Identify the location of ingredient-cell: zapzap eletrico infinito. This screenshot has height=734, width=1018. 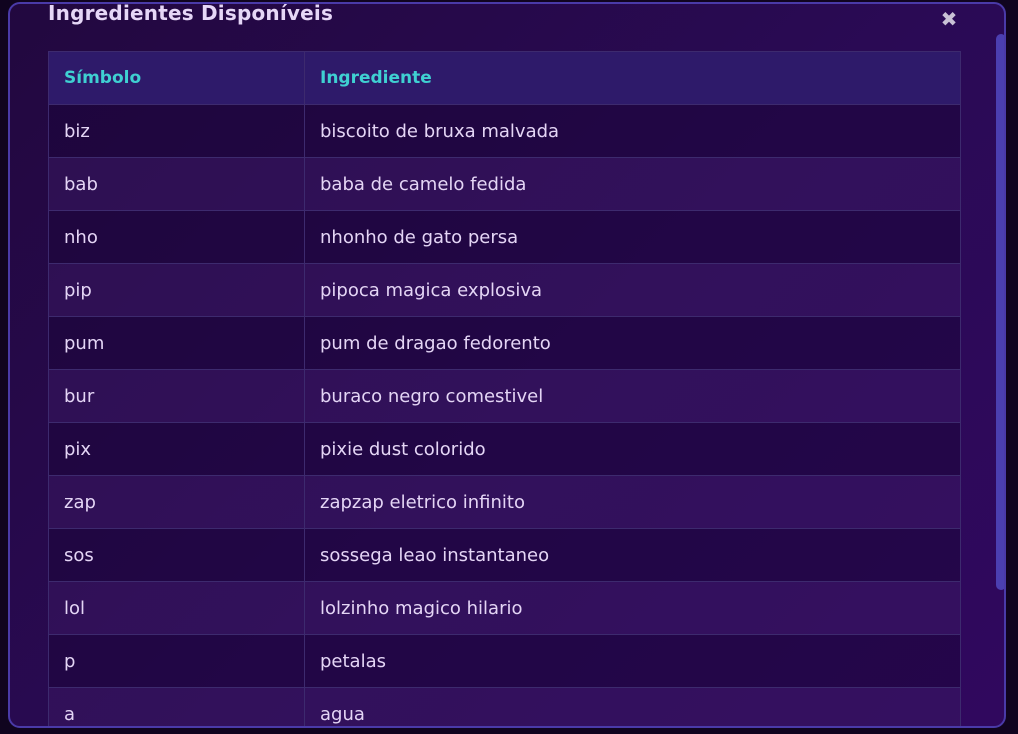
(632, 502).